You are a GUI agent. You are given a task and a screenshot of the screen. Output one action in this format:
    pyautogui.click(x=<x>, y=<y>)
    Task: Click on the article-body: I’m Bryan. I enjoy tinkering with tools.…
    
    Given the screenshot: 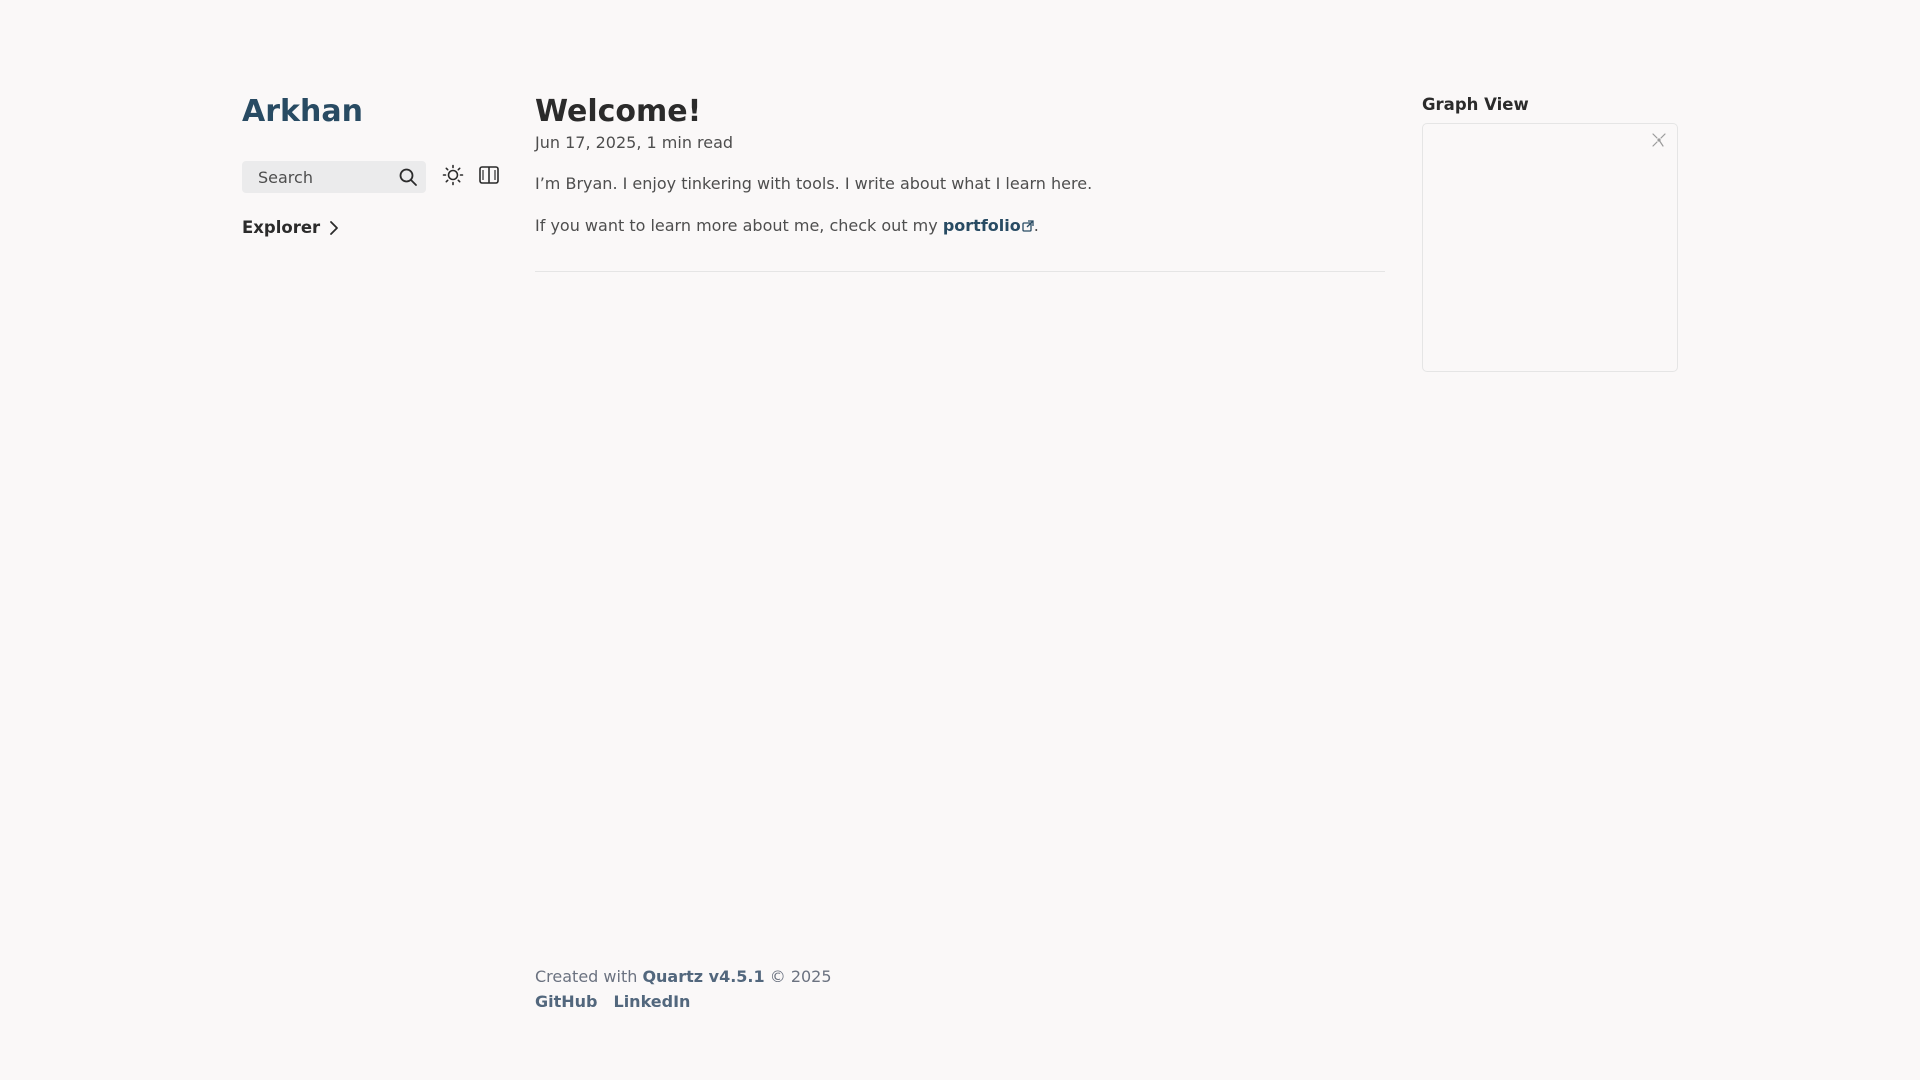 What is the action you would take?
    pyautogui.click(x=960, y=205)
    